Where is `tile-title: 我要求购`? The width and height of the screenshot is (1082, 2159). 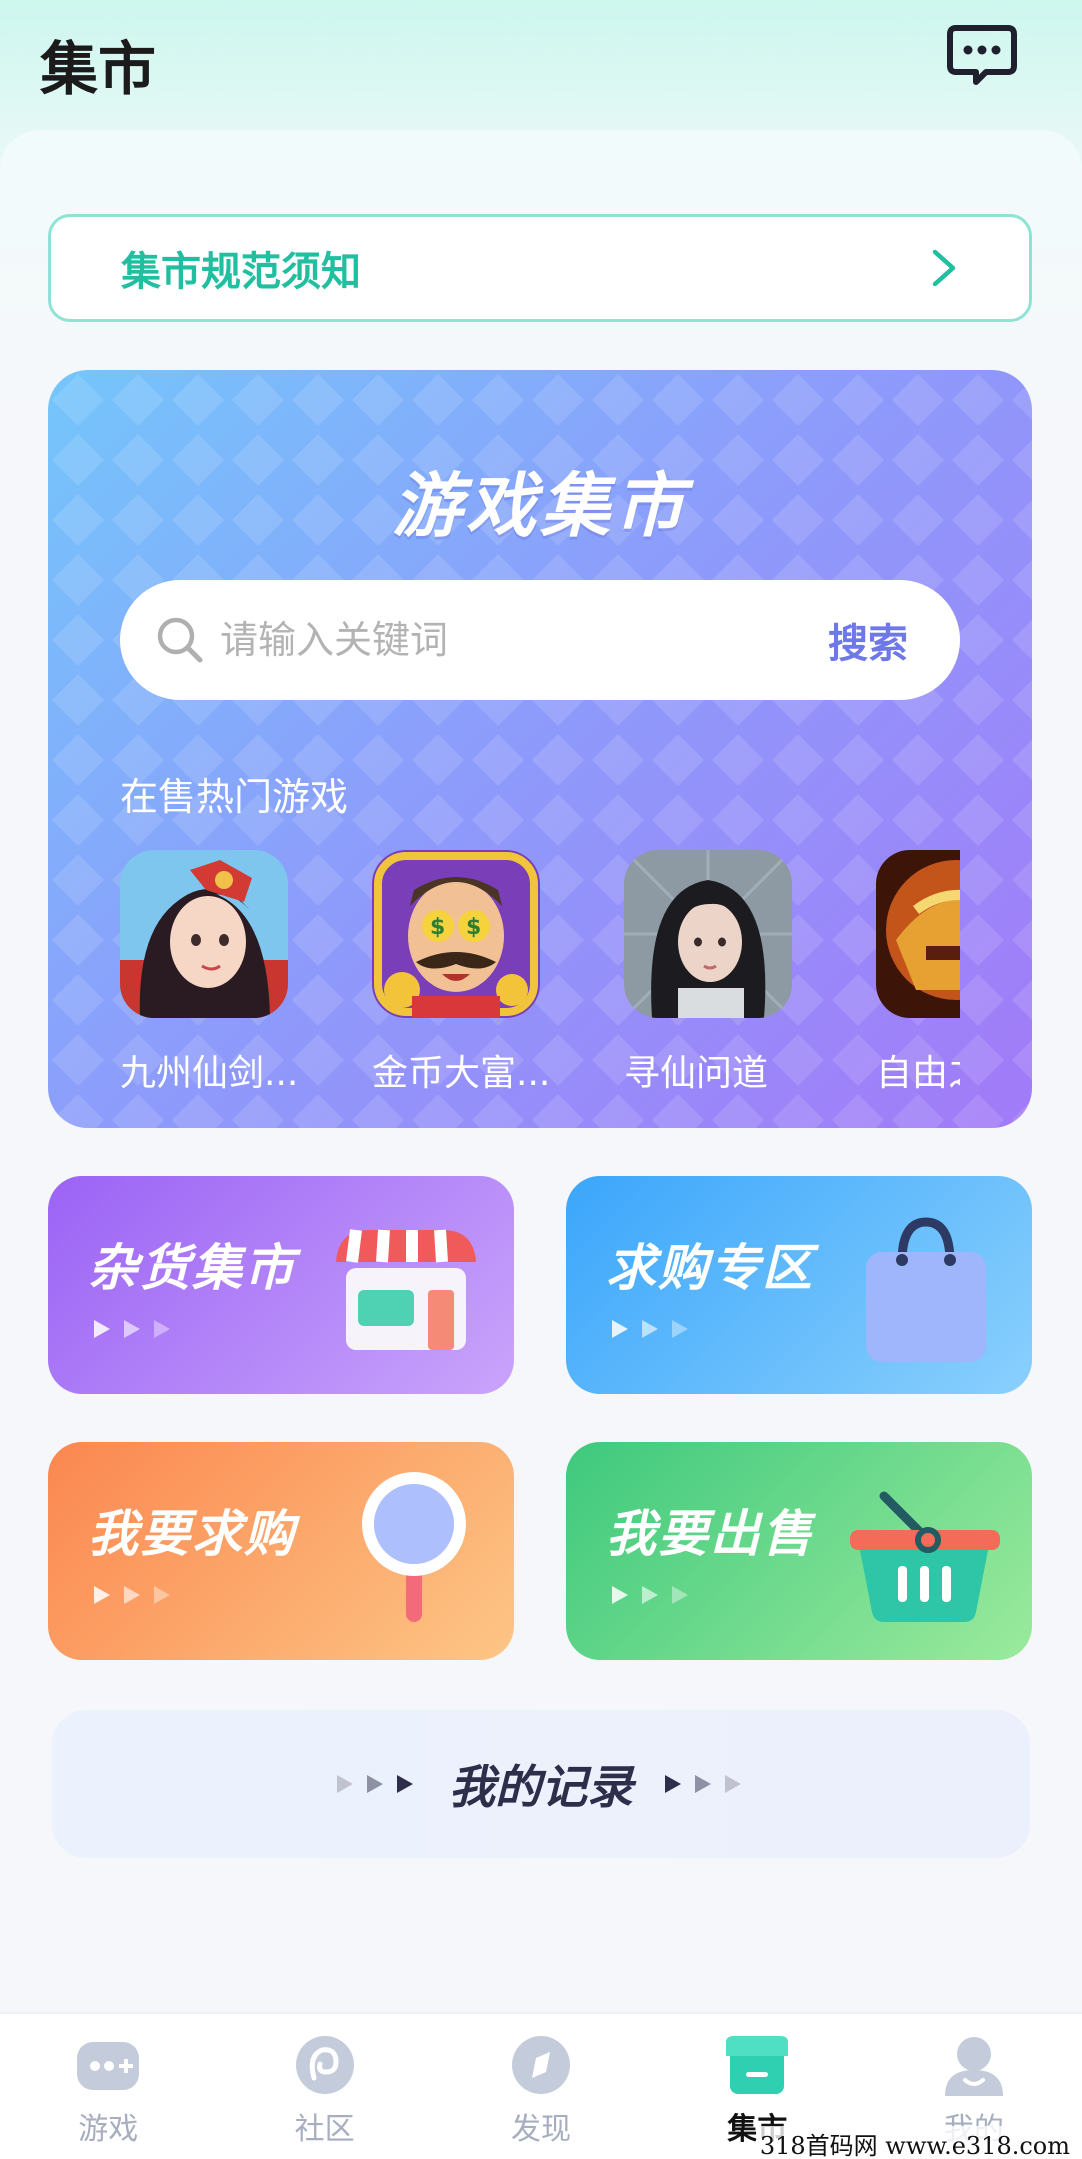 tile-title: 我要求购 is located at coordinates (192, 1534).